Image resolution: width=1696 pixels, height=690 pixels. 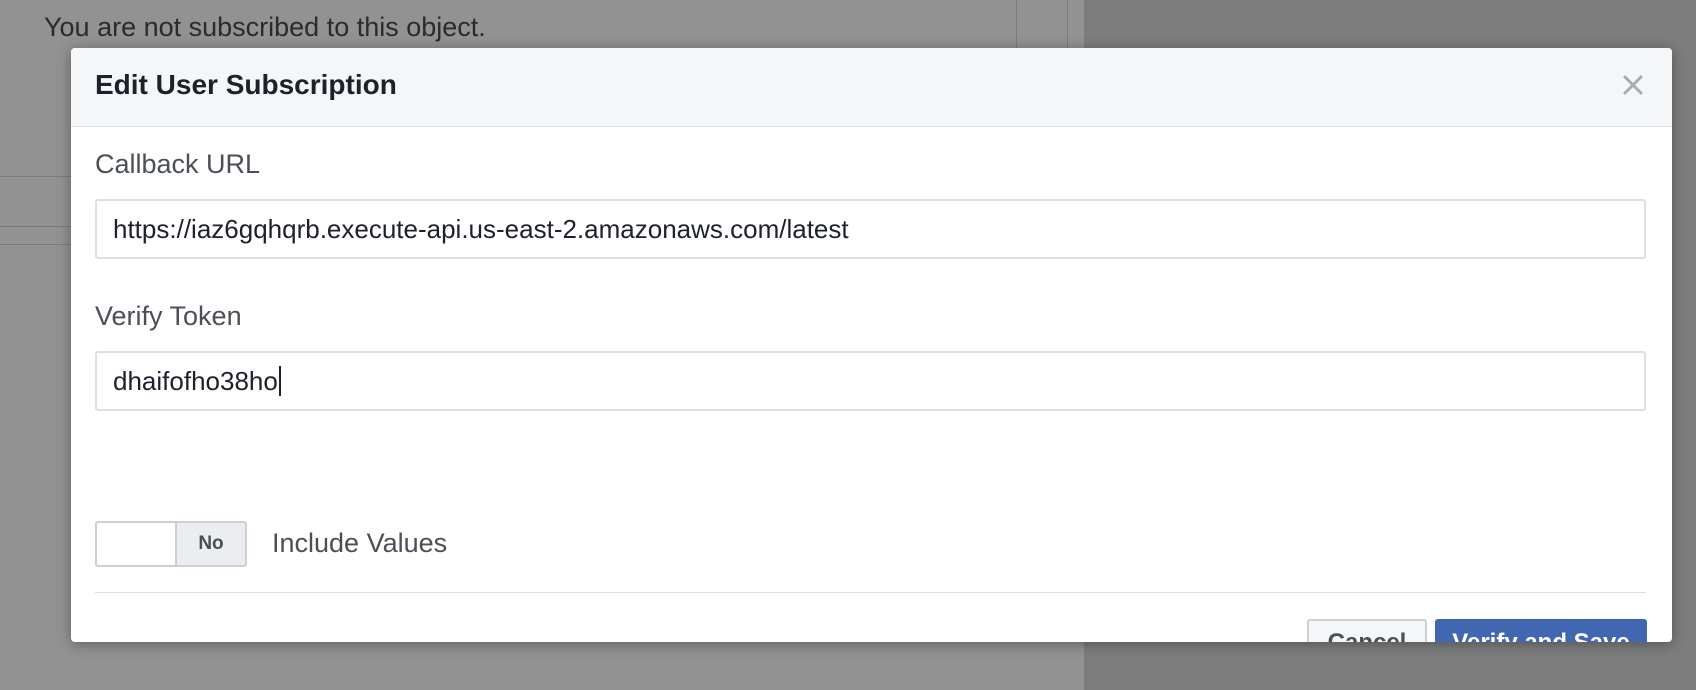 I want to click on include-values-toggle: No, so click(x=171, y=544).